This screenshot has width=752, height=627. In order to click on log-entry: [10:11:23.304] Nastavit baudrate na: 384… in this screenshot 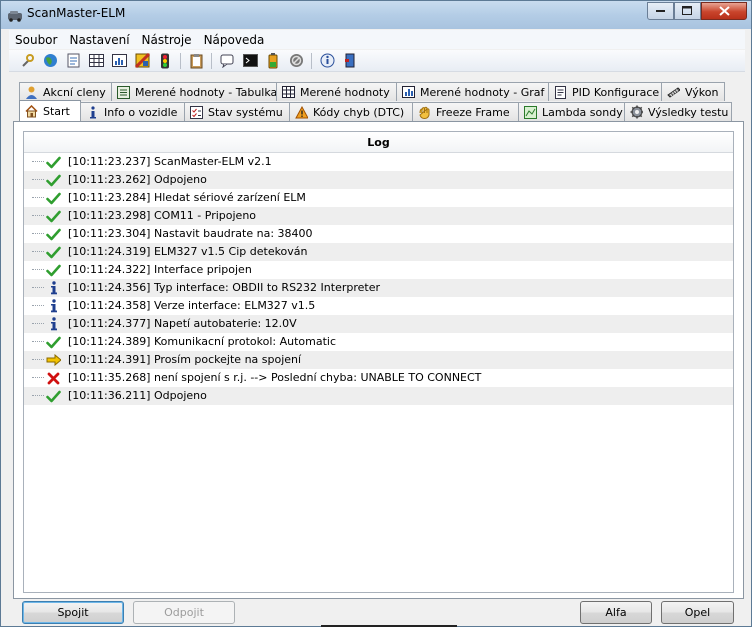, I will do `click(378, 234)`.